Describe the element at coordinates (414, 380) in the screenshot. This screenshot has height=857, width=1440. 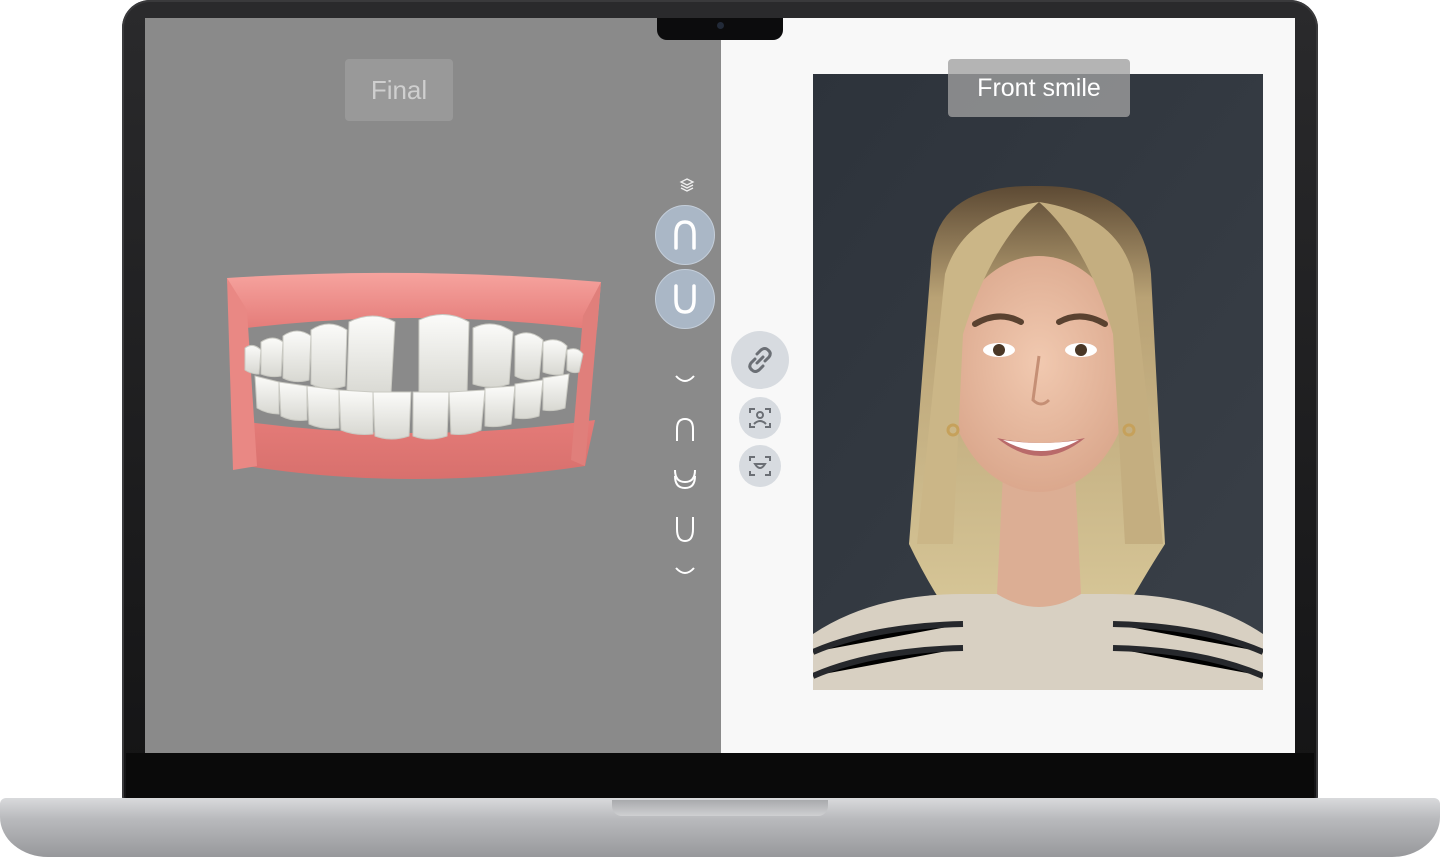
I see `teeth-3d-model` at that location.